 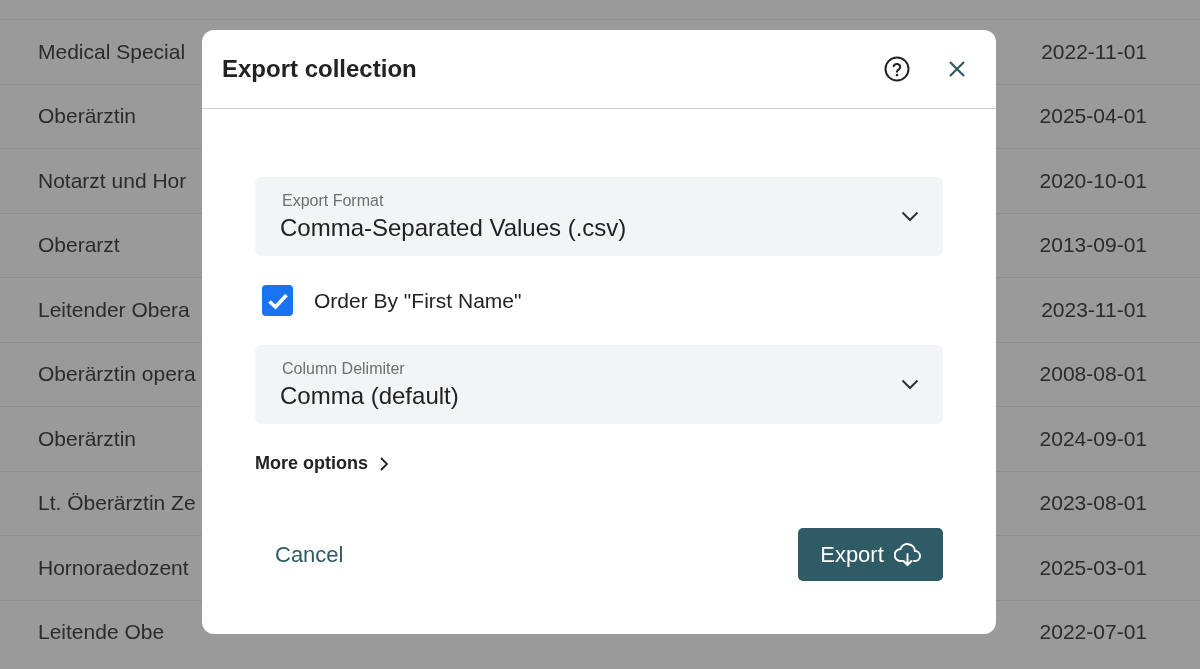 I want to click on table-cell: Oberarzt, so click(x=79, y=245).